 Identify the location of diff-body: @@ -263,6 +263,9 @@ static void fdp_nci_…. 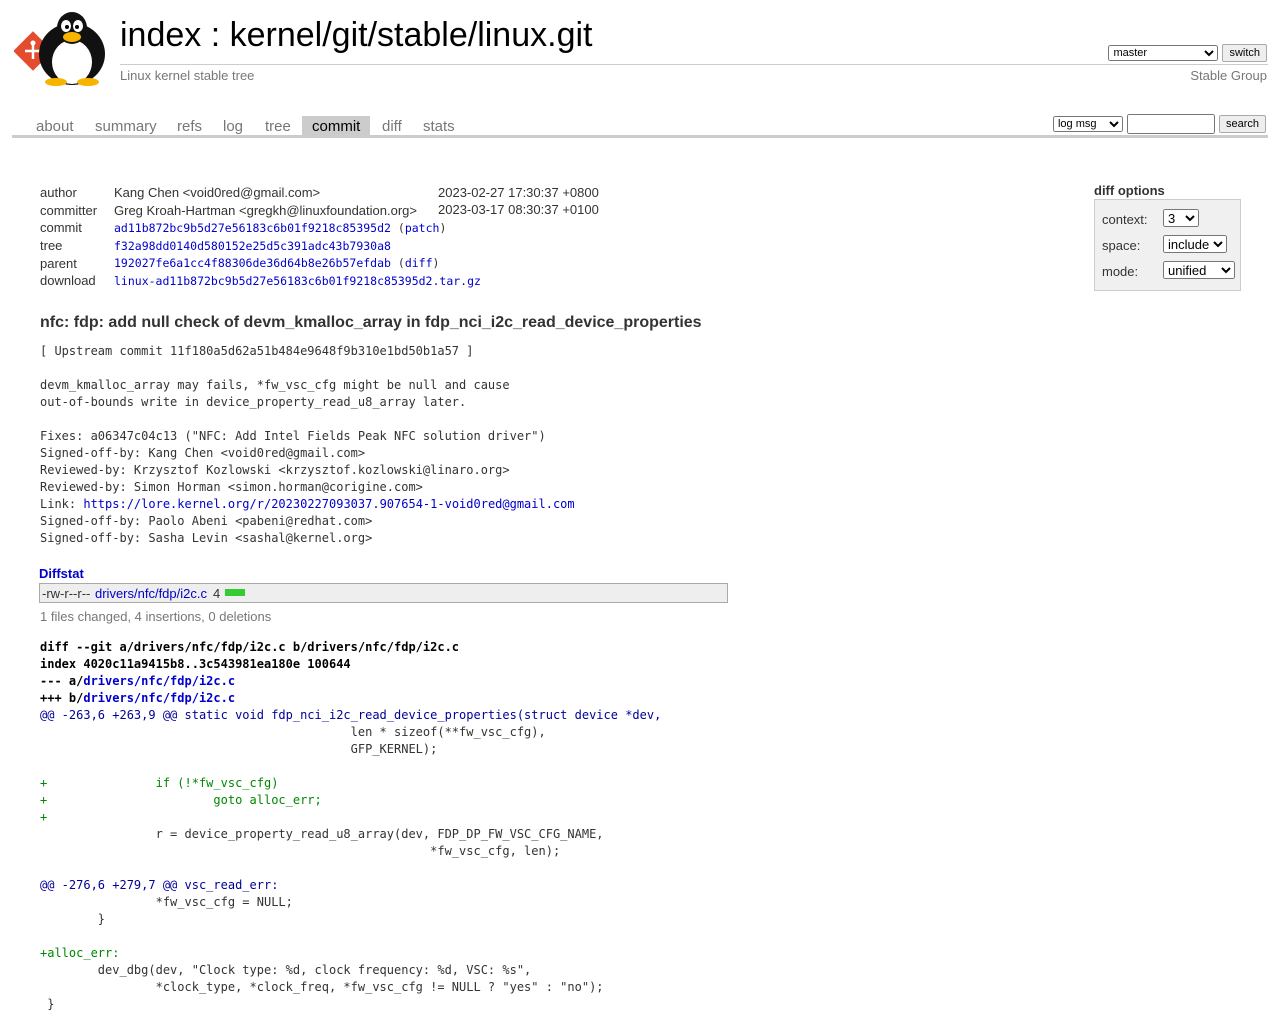
(350, 860).